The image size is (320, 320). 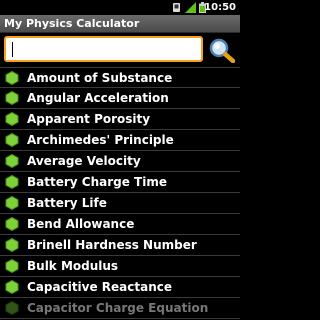 What do you see at coordinates (120, 266) in the screenshot?
I see `list-item: Bulk Modulus` at bounding box center [120, 266].